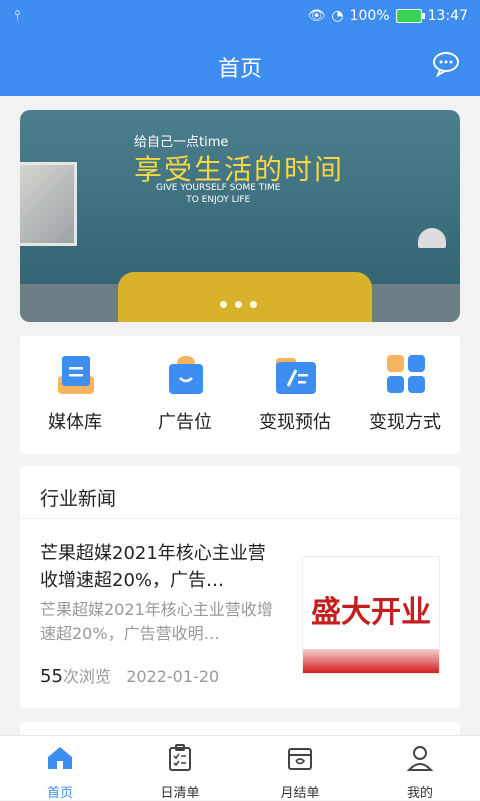  I want to click on article-meta: 55次浏览 2022-01-20, so click(129, 675).